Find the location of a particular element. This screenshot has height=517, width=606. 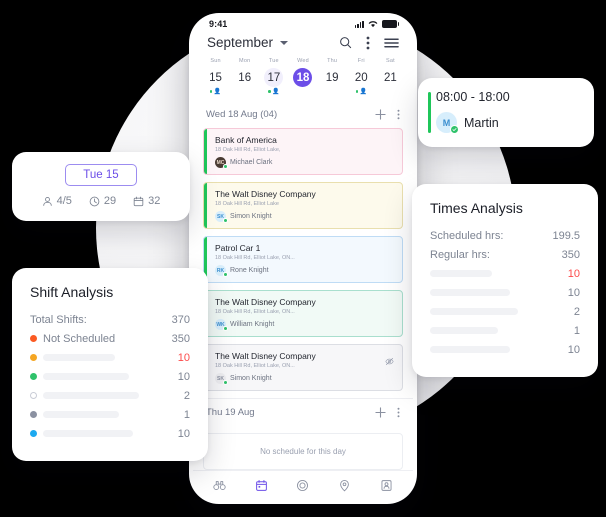

status-bar: 9:41 is located at coordinates (303, 23).